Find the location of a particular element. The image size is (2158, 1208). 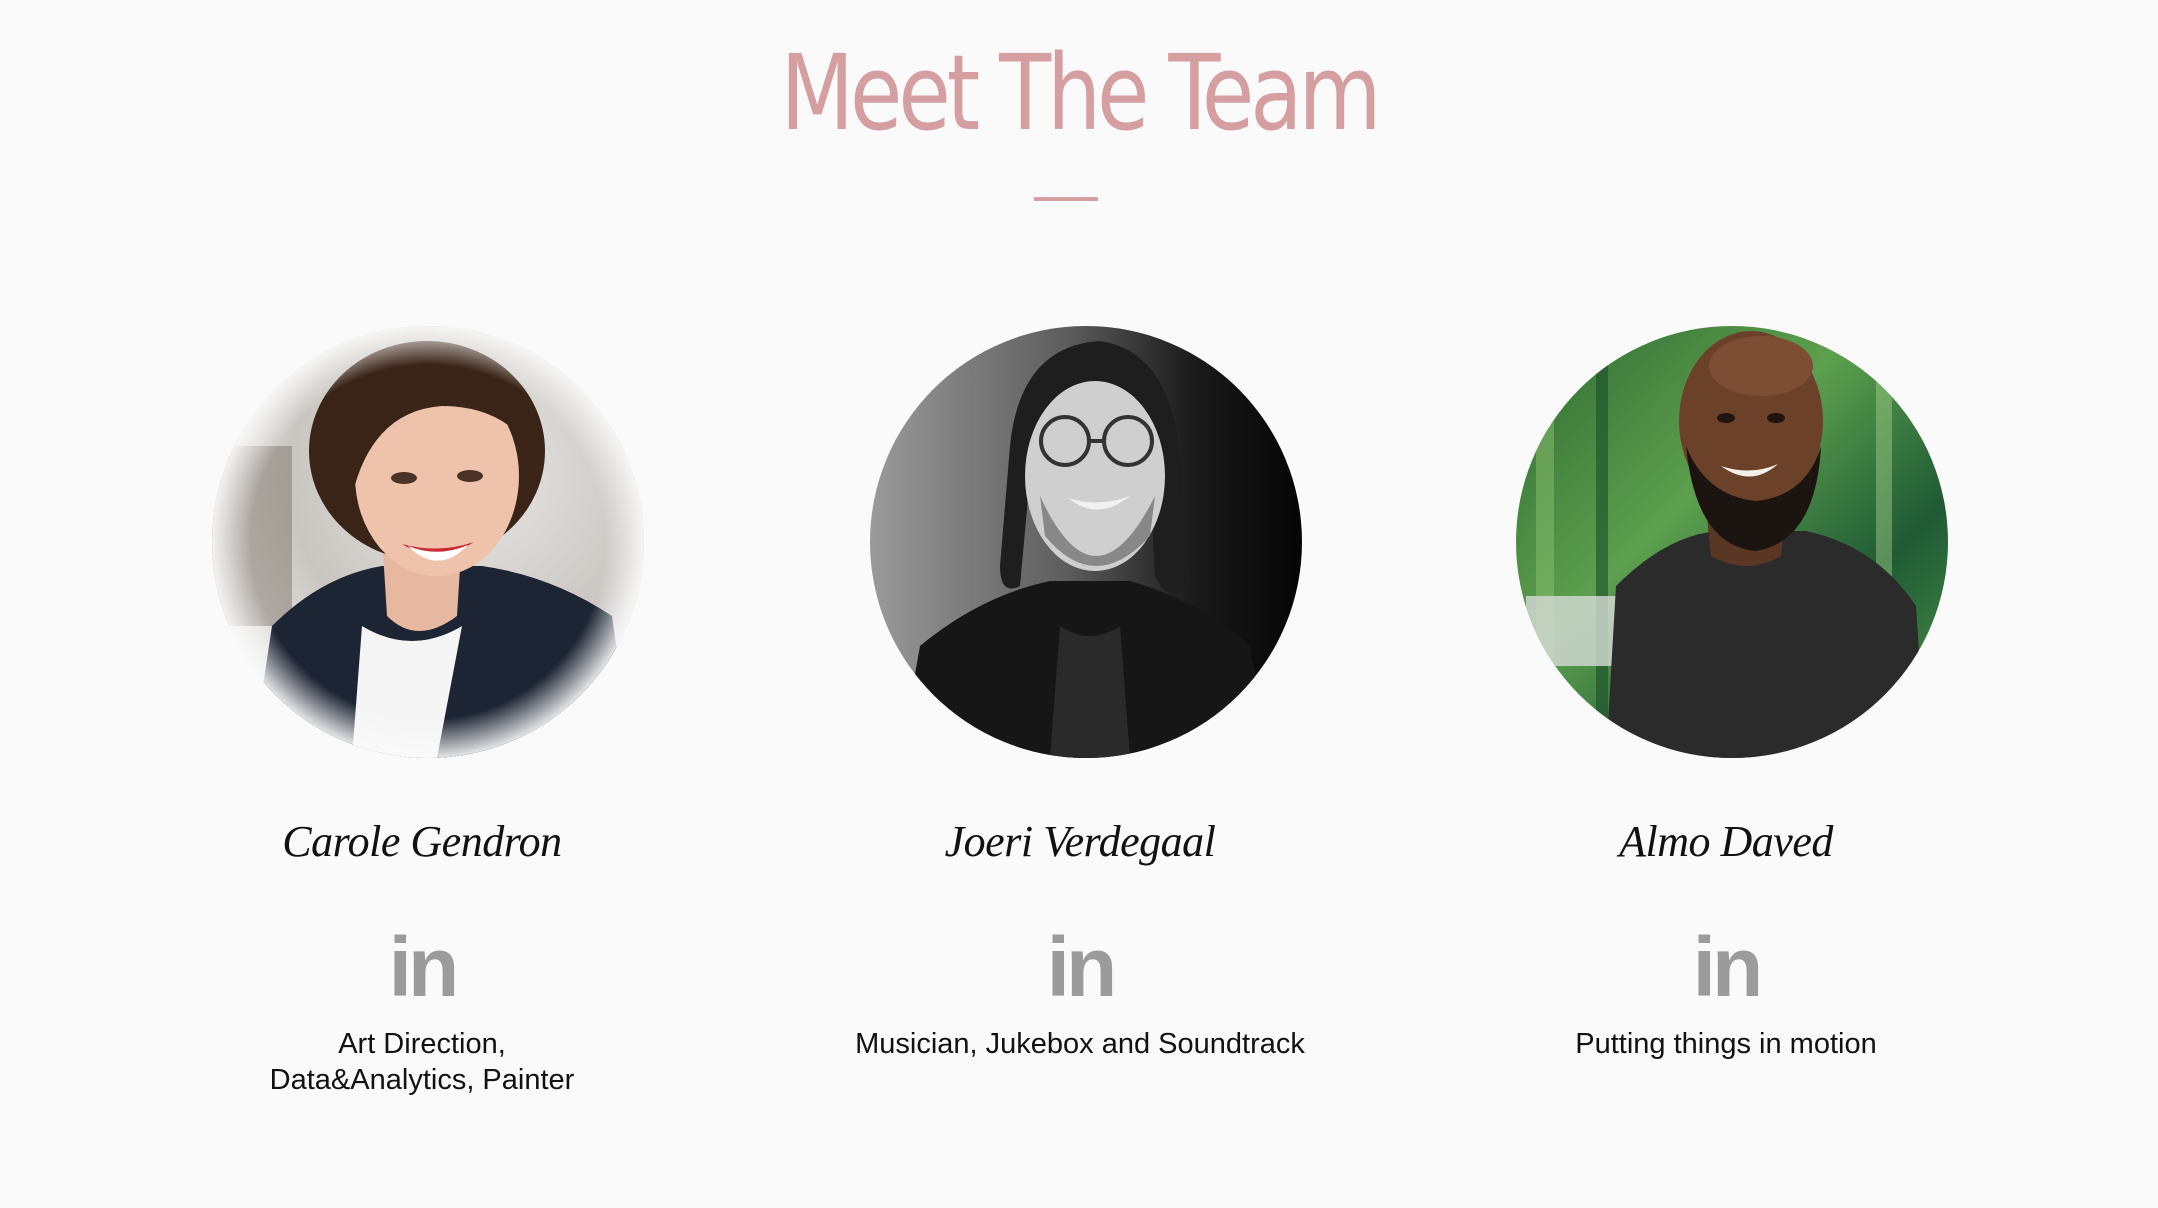

portrait-woman-smiling is located at coordinates (428, 542).